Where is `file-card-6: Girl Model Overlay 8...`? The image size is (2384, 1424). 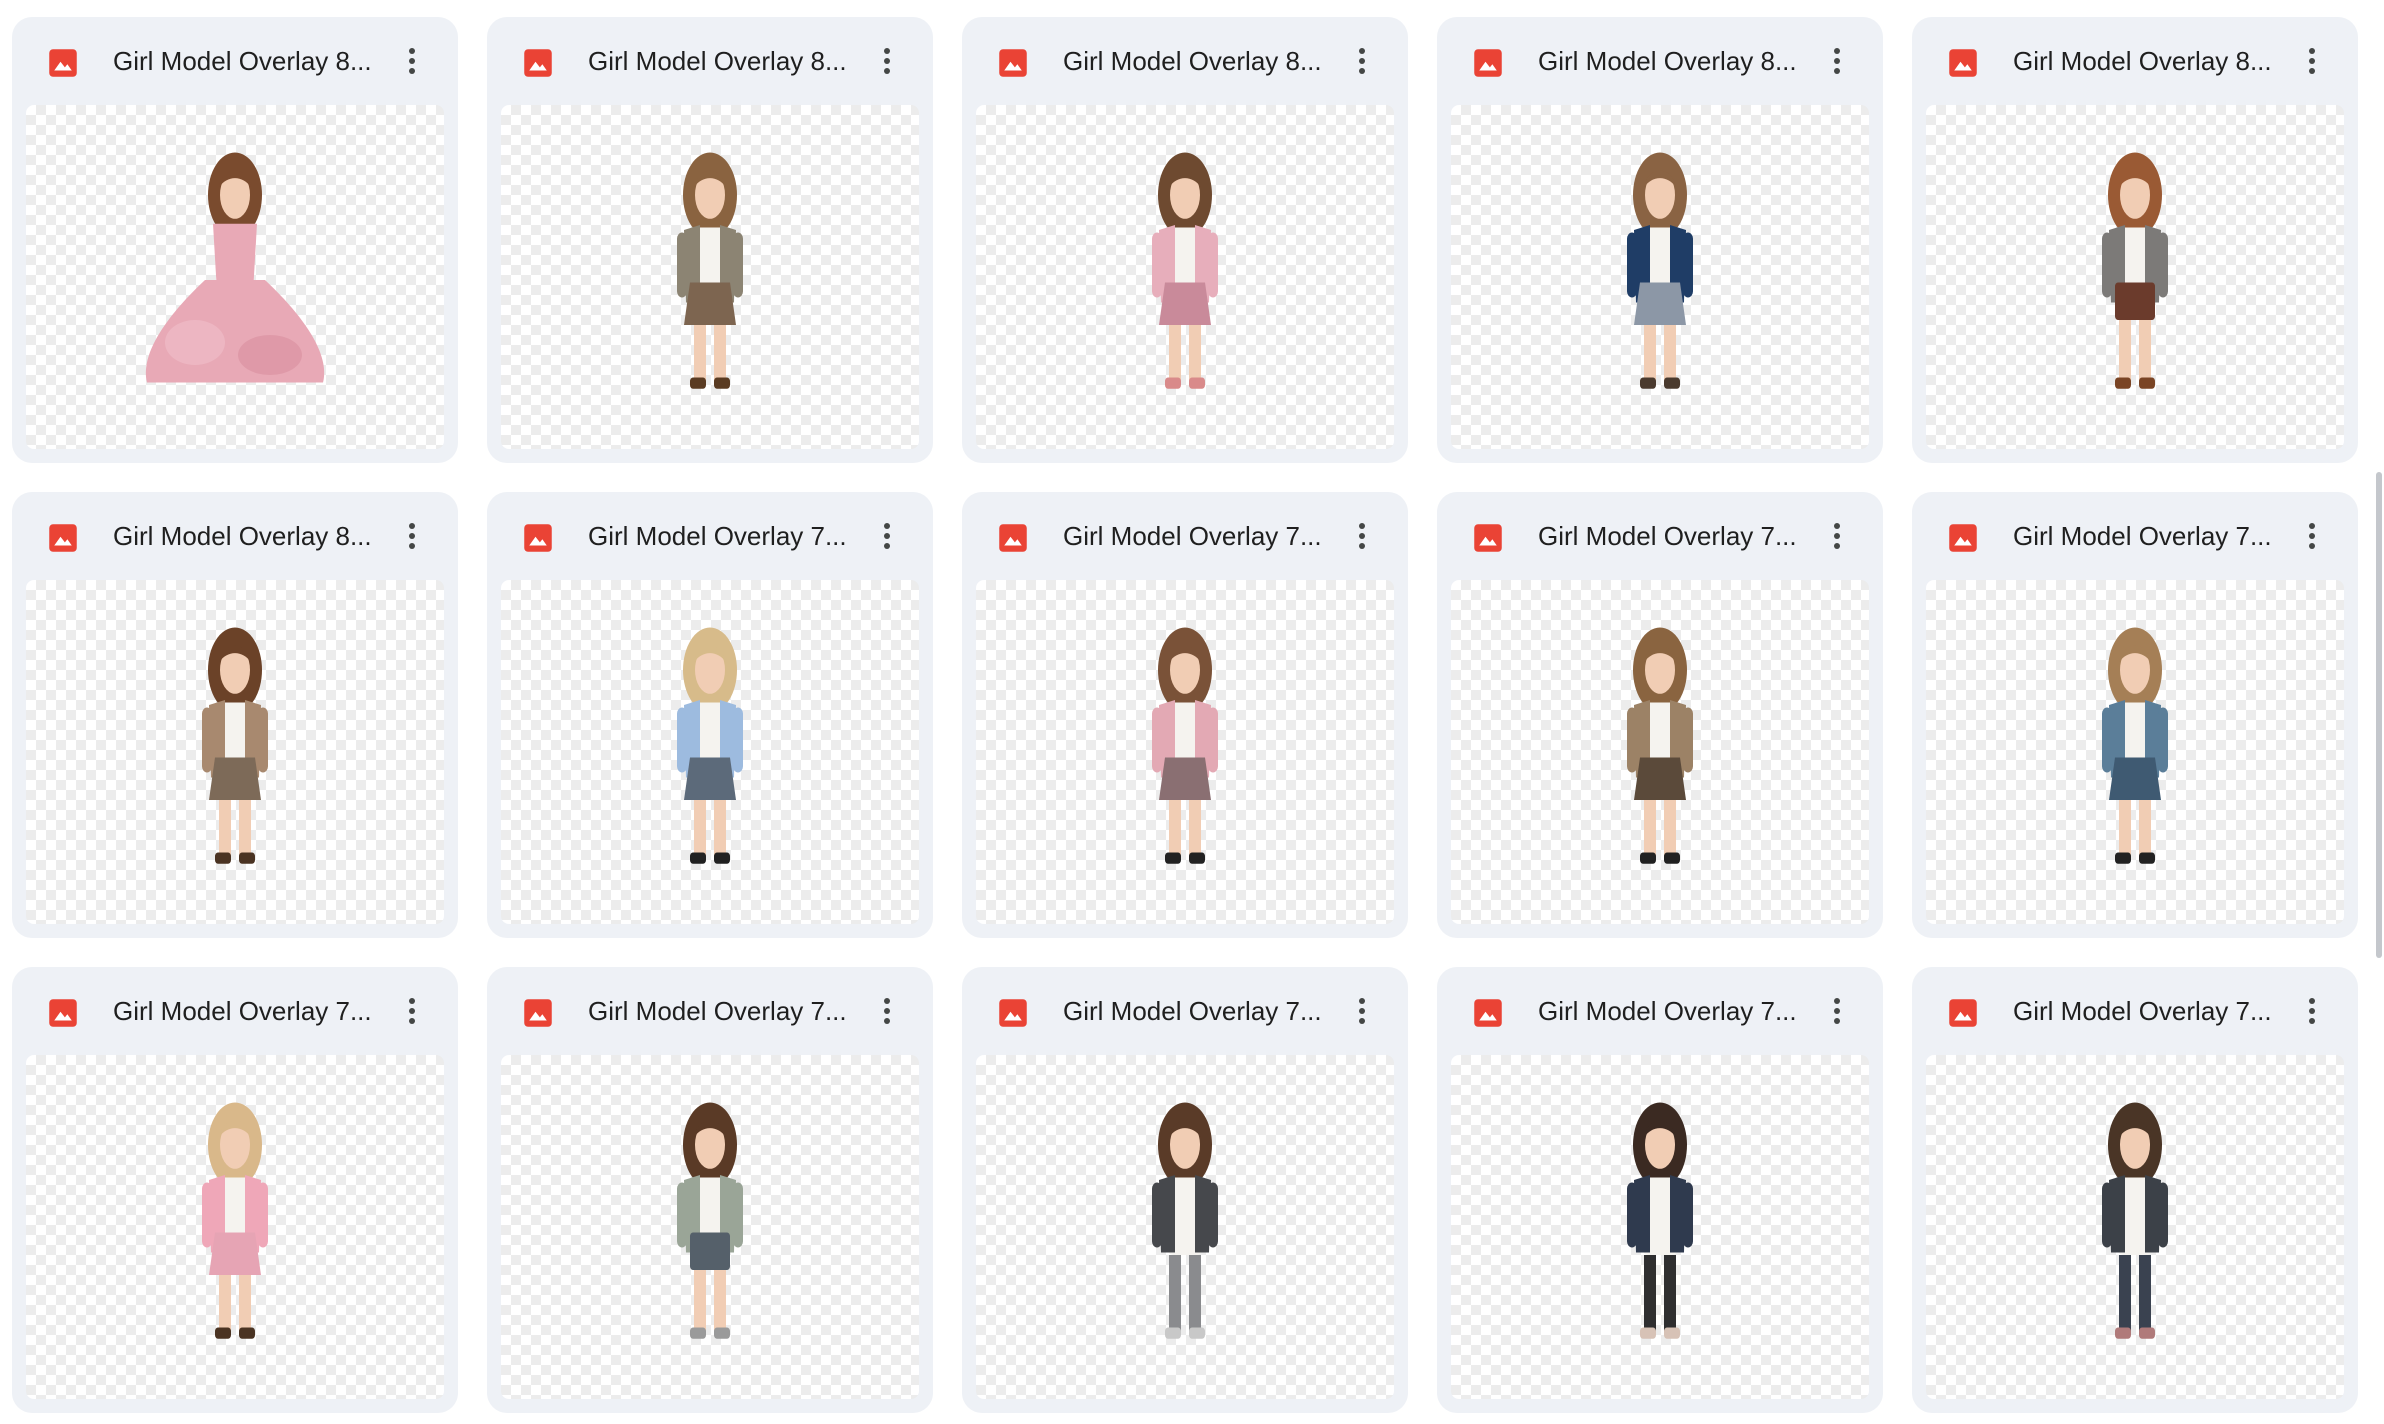
file-card-6: Girl Model Overlay 8... is located at coordinates (235, 715).